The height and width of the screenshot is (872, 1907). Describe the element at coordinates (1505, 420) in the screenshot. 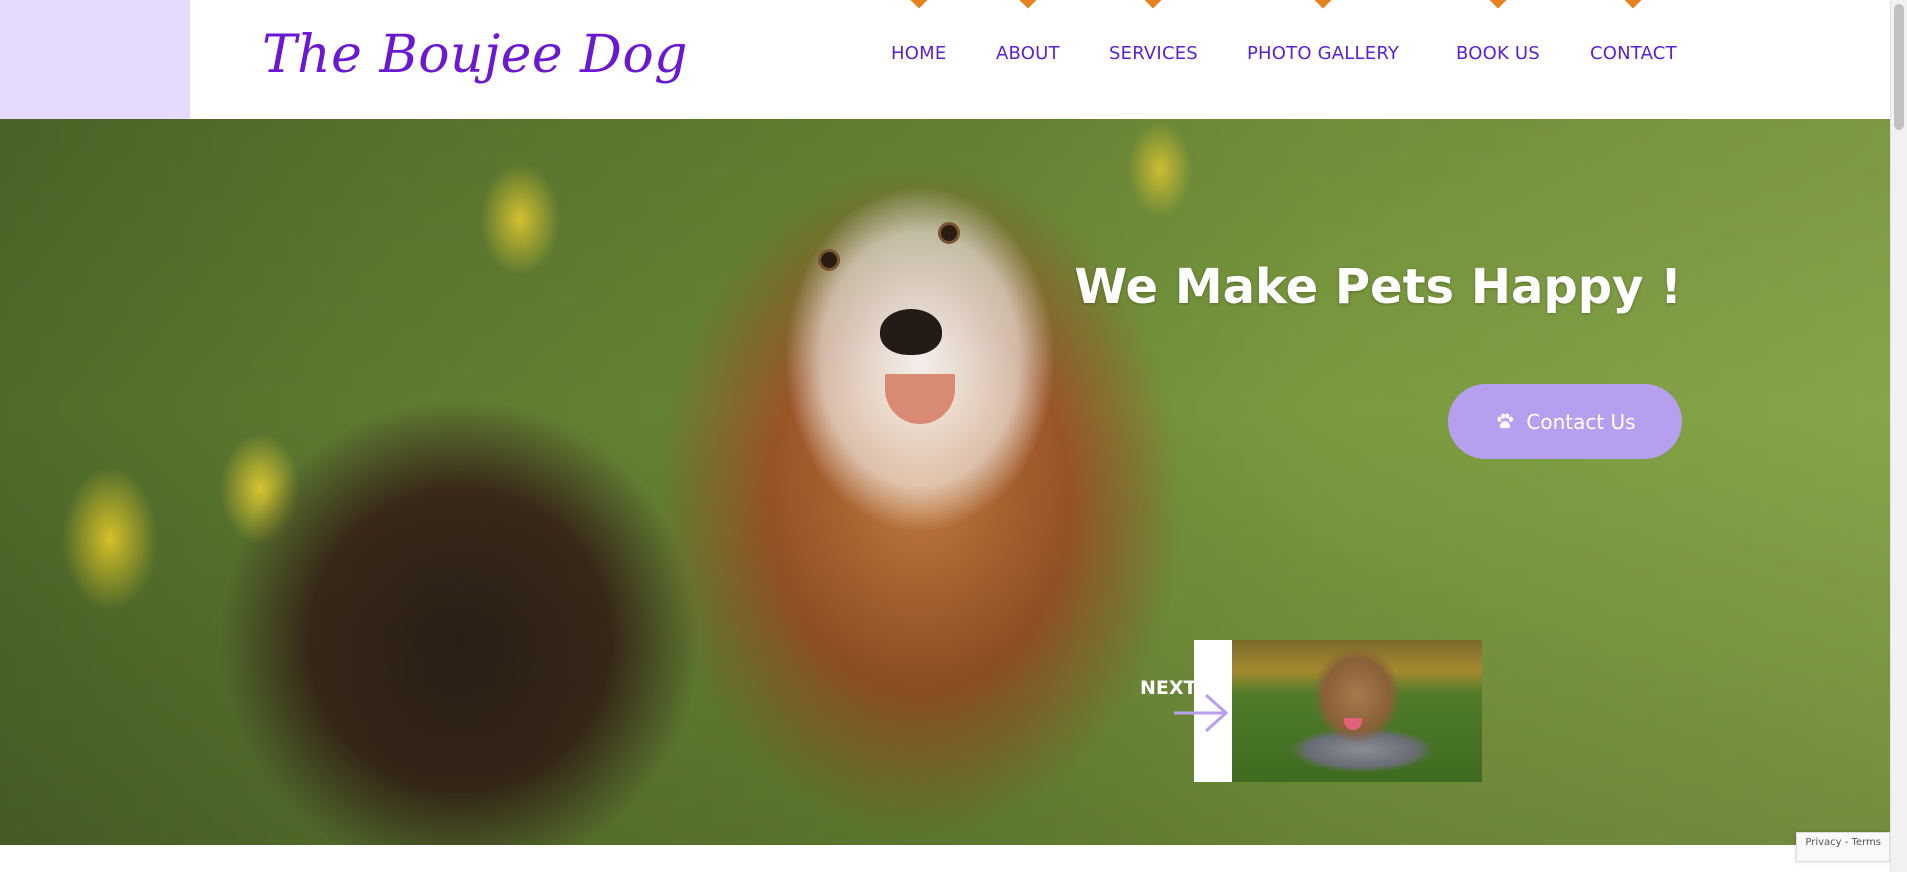

I see `paw-icon` at that location.